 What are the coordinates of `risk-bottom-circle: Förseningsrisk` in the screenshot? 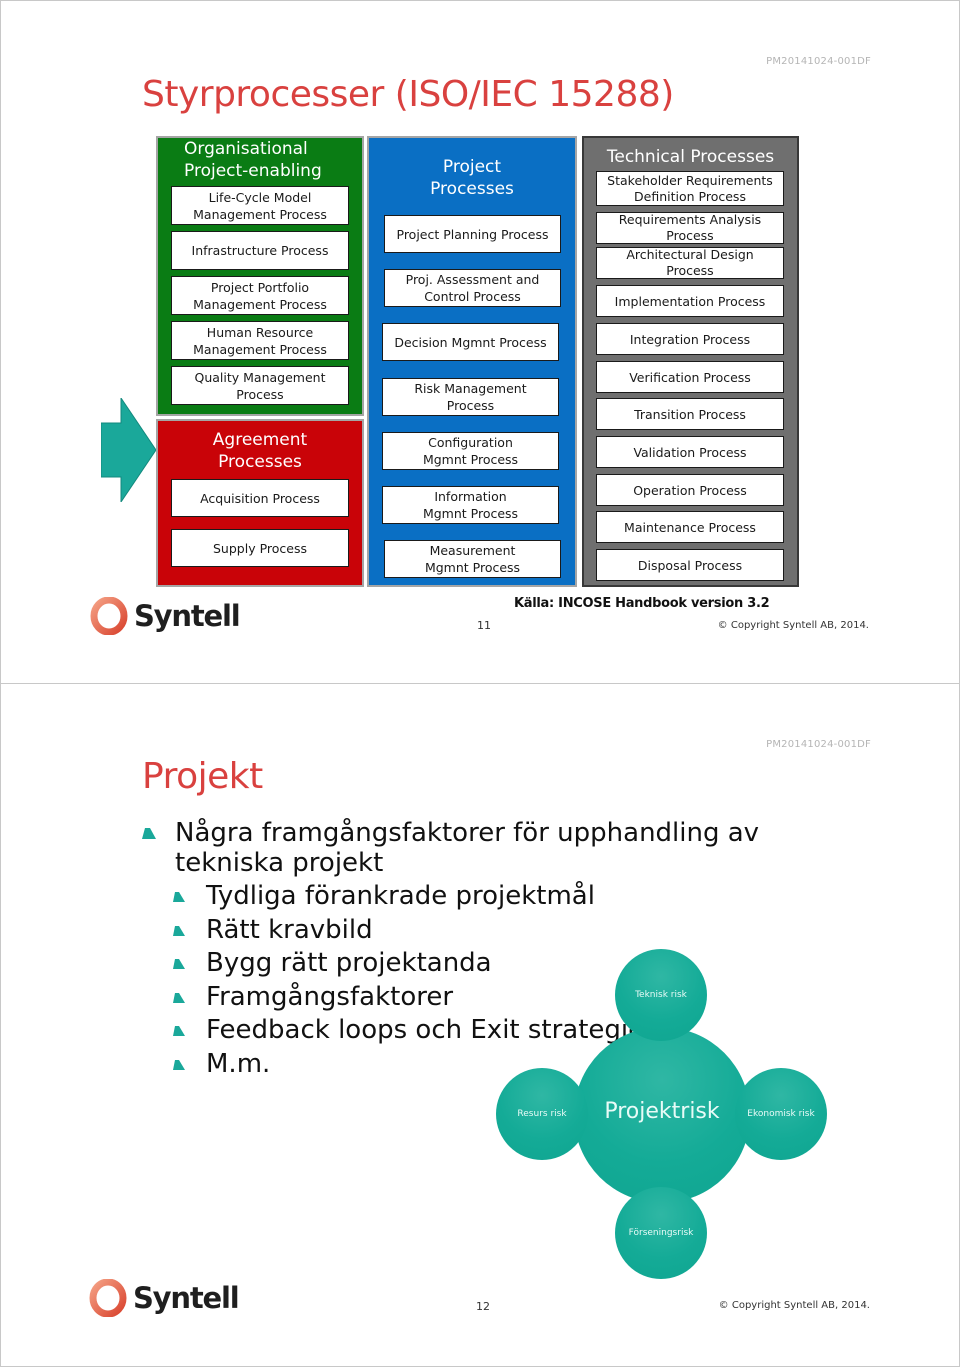 It's located at (661, 1233).